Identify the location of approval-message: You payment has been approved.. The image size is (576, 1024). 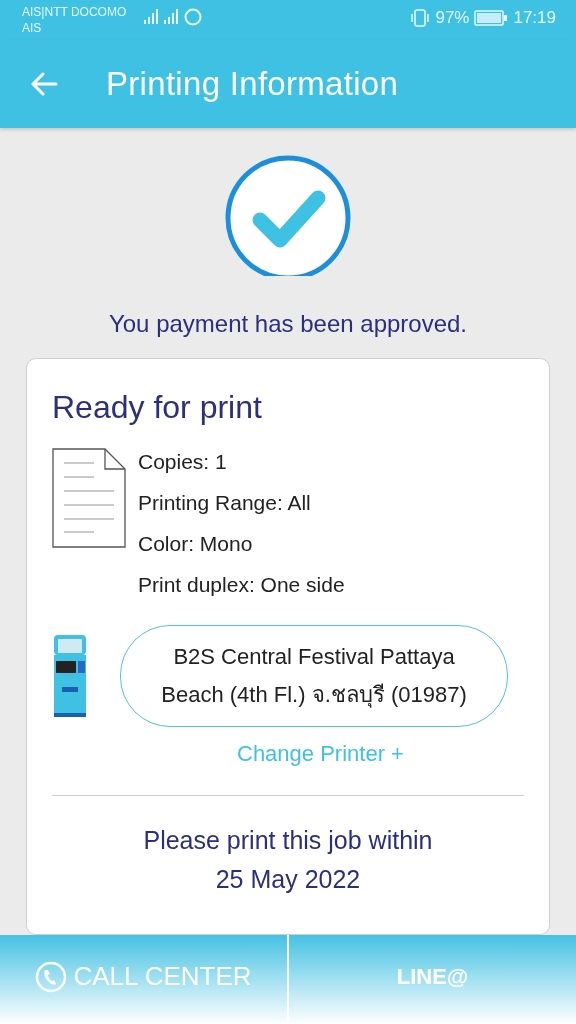
(288, 324).